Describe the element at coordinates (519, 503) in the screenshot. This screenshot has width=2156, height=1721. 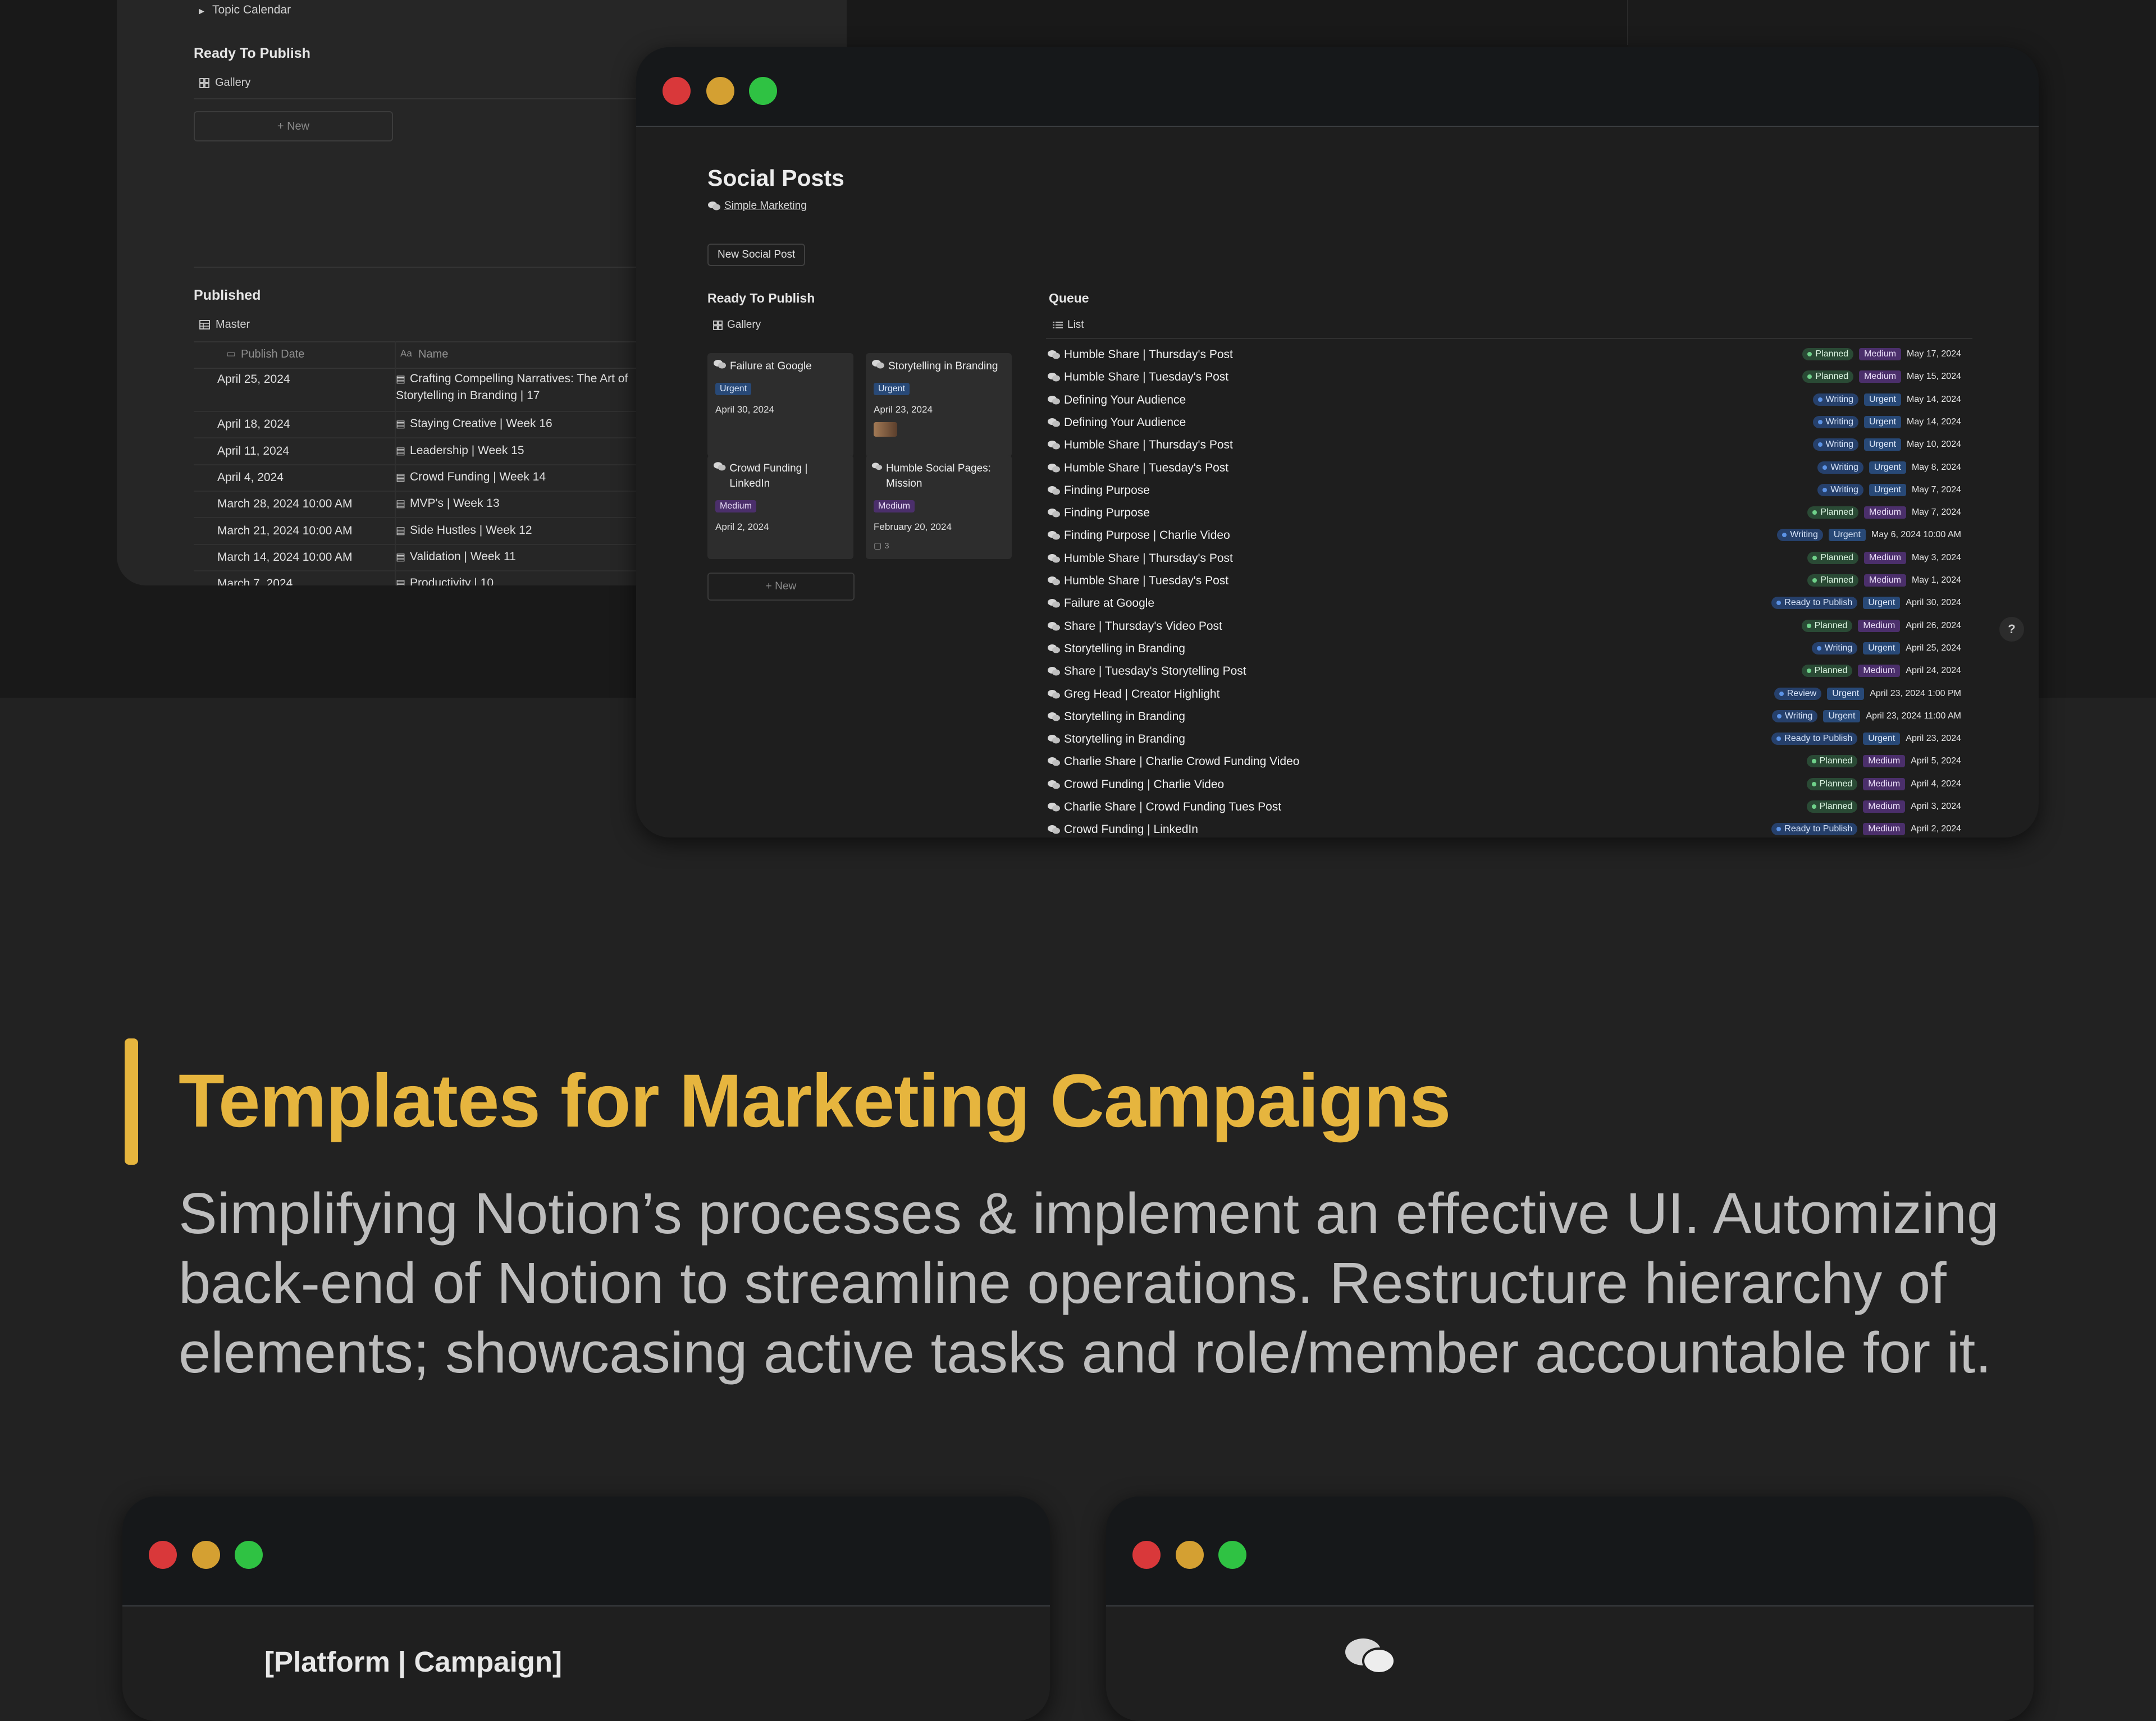
I see `name-cell: ▤ MVP's | Week 13` at that location.